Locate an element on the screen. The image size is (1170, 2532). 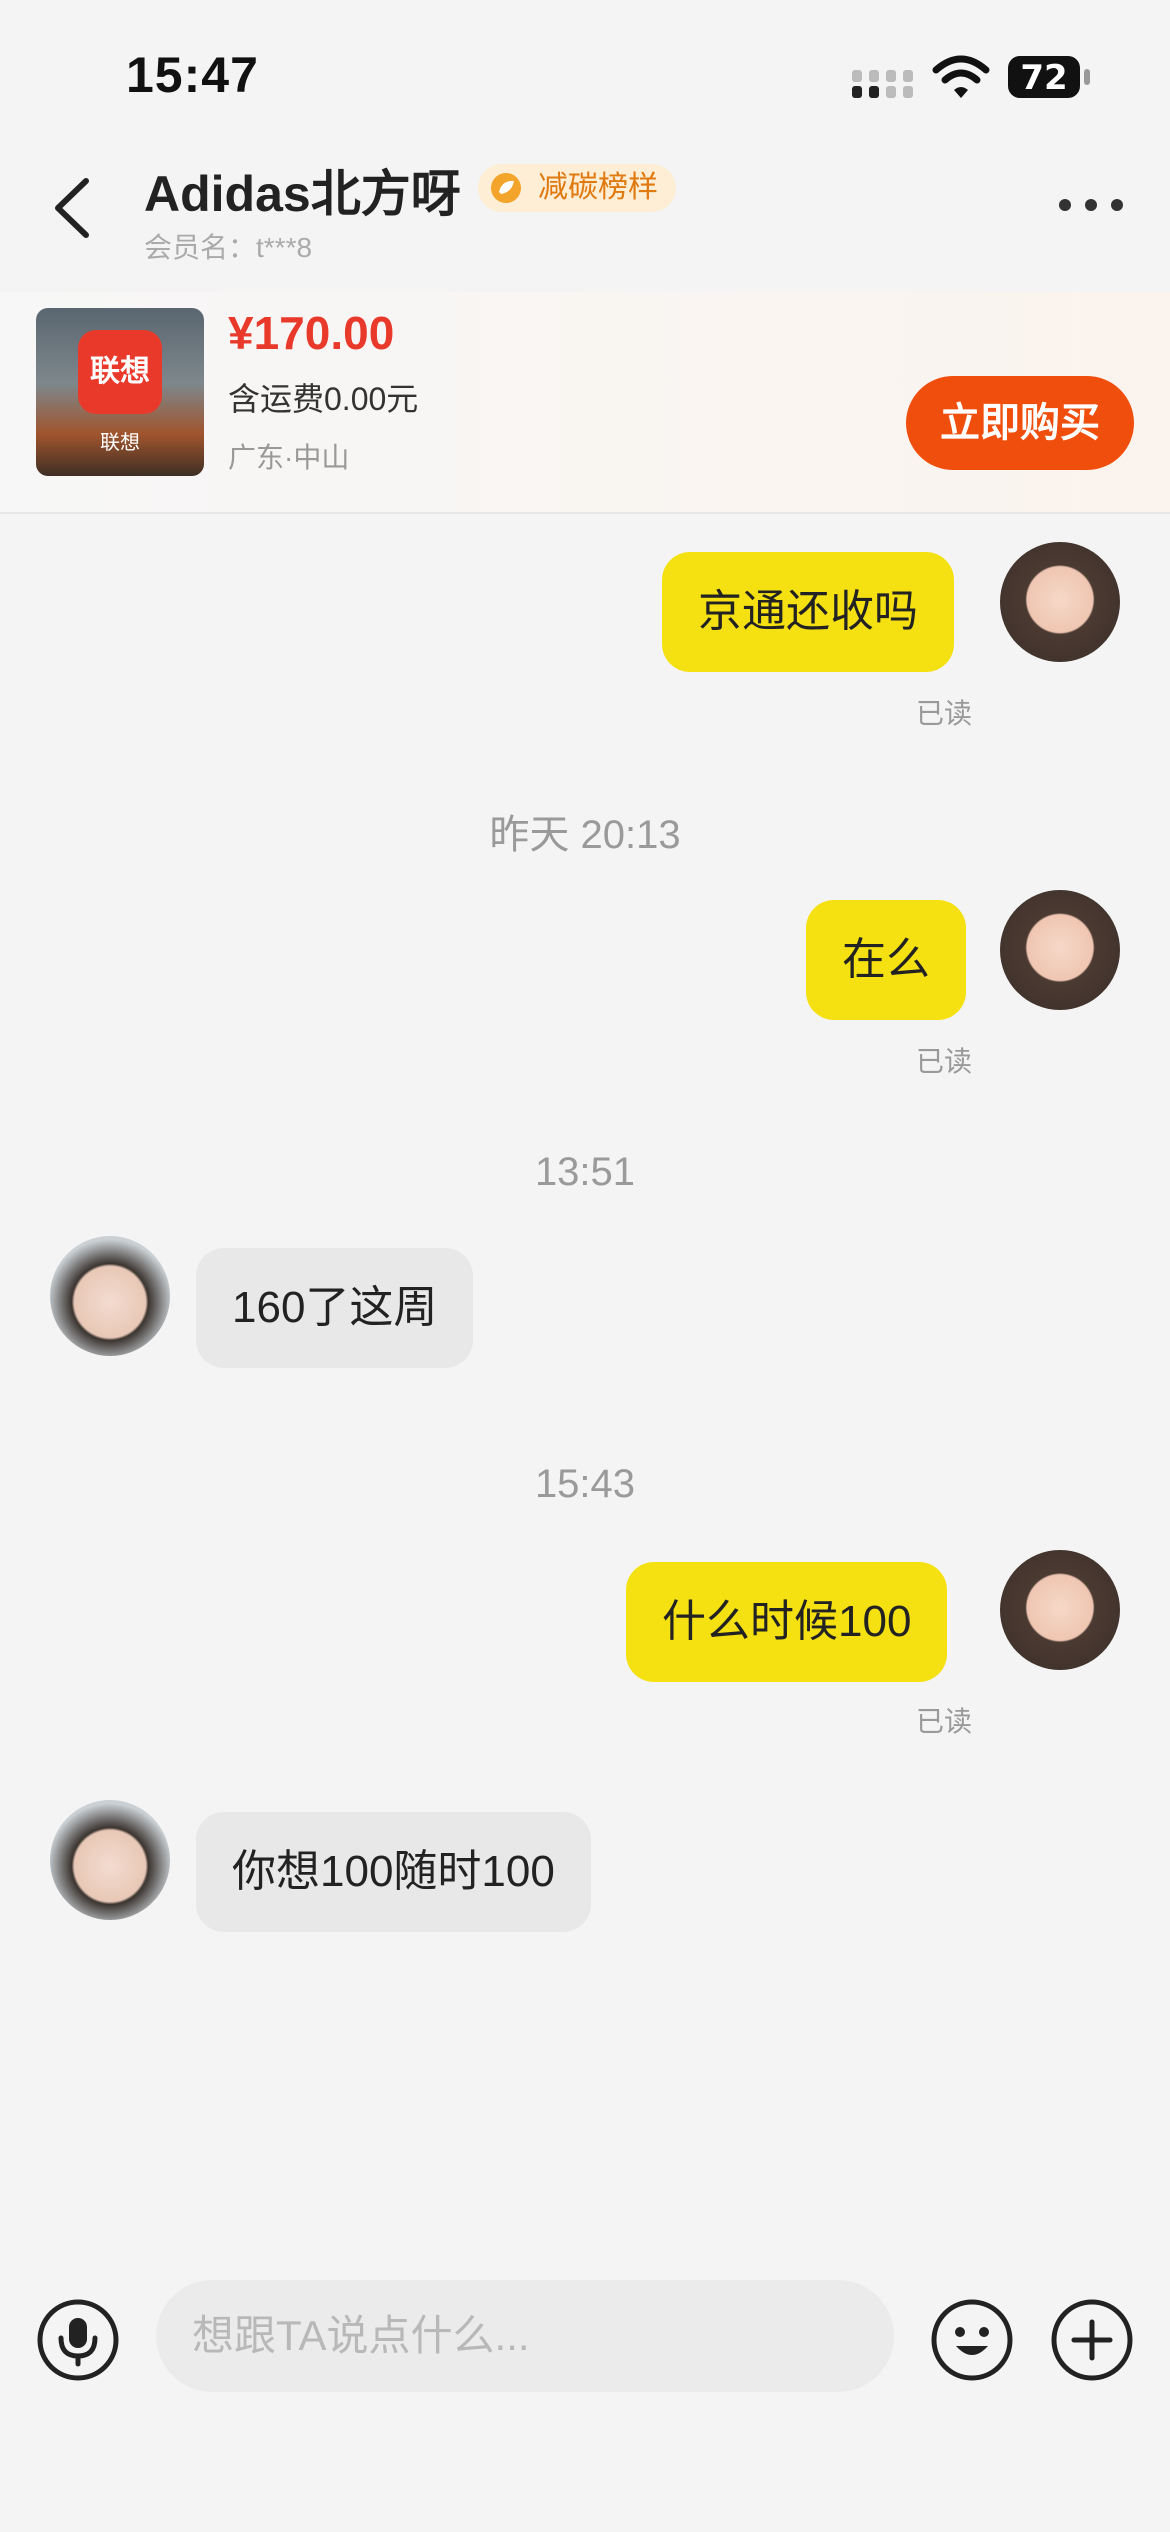
time-separator: 昨天 20:13 is located at coordinates (585, 835).